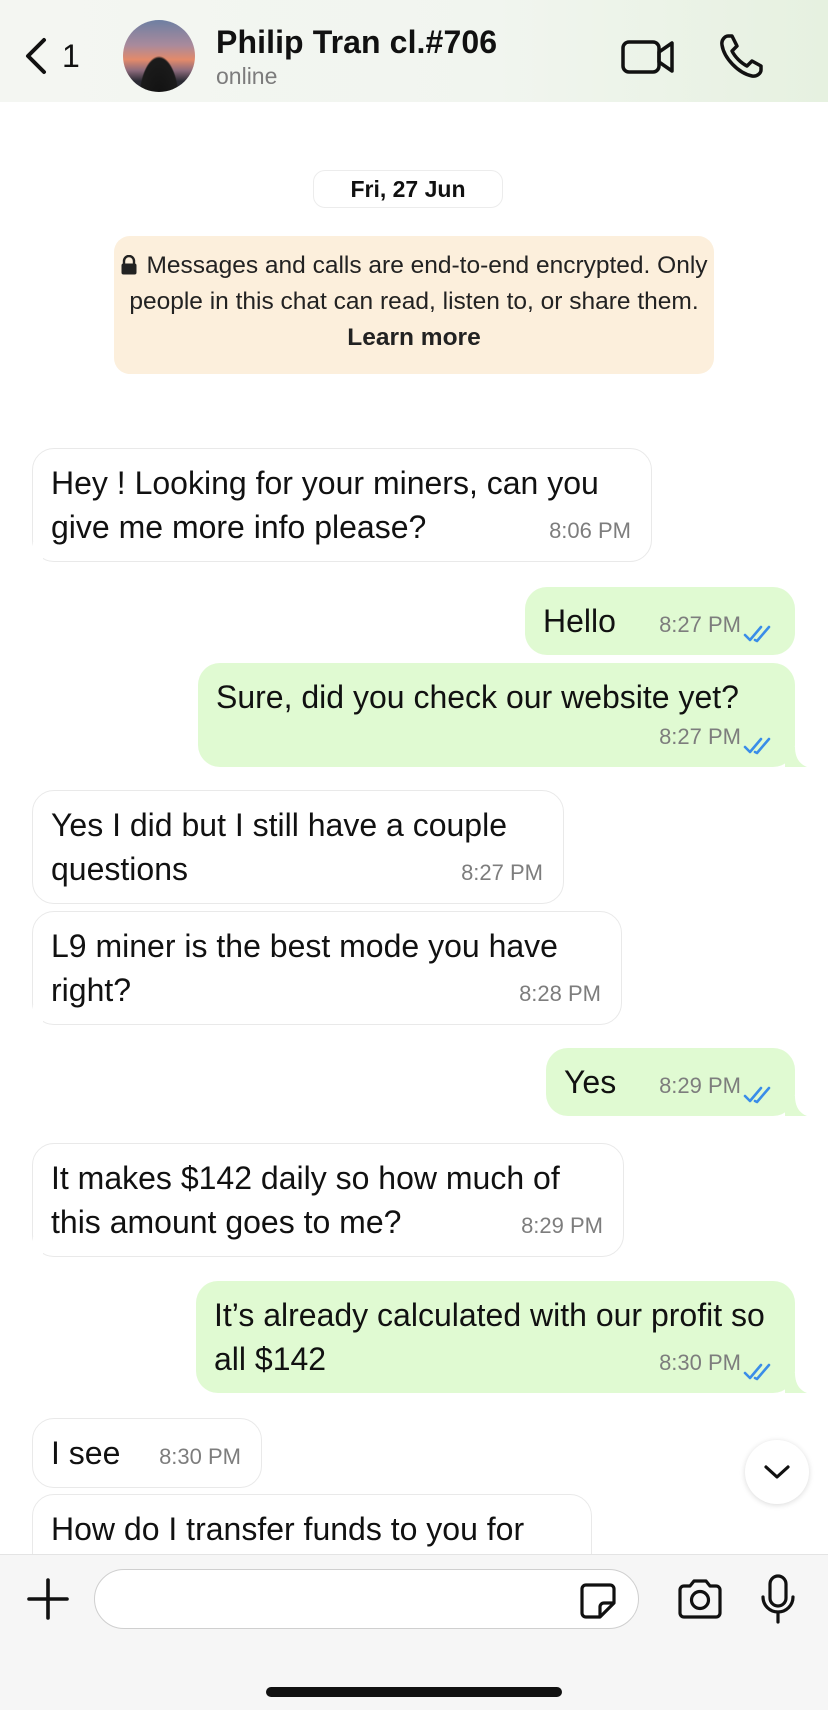  What do you see at coordinates (598, 1601) in the screenshot?
I see `sticker-icon` at bounding box center [598, 1601].